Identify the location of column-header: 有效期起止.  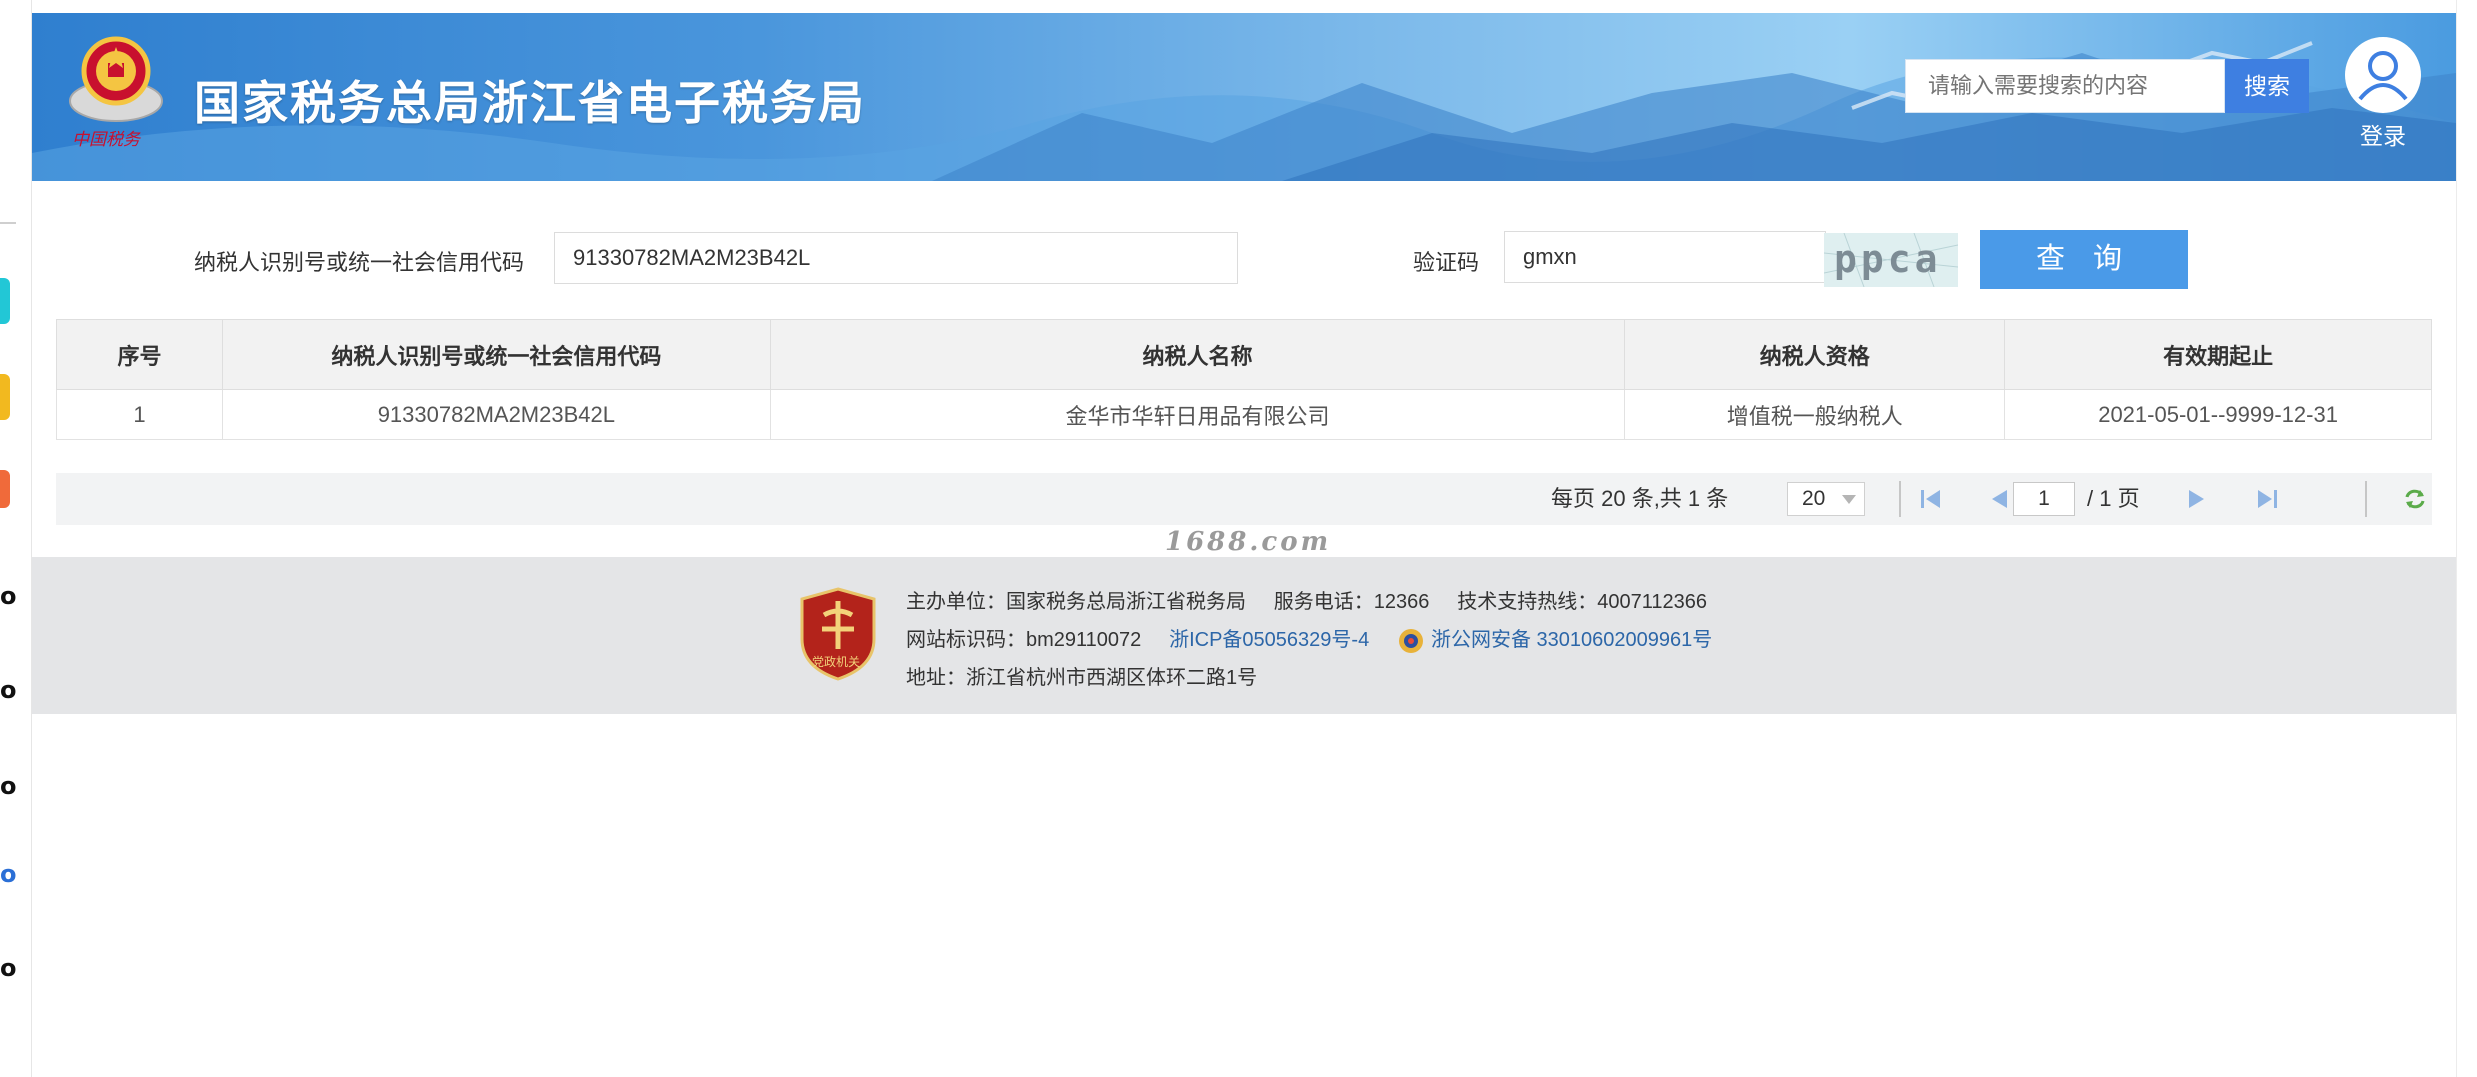
(2218, 354).